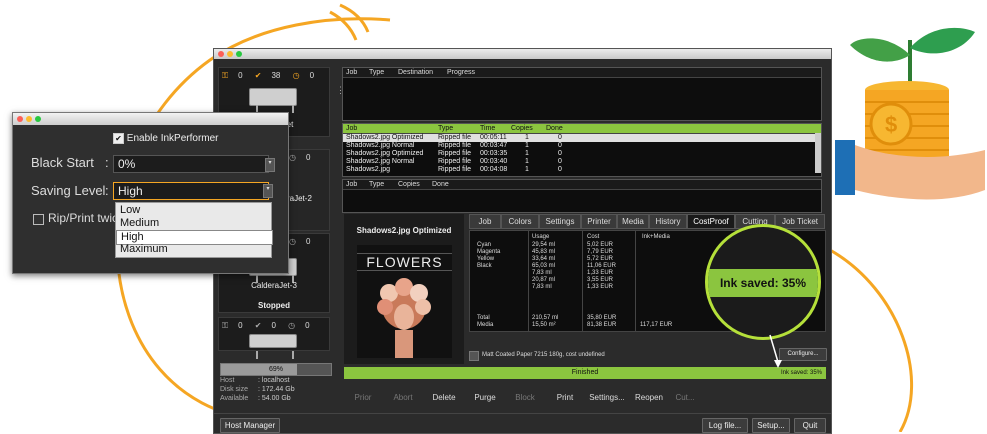 The width and height of the screenshot is (987, 434). Describe the element at coordinates (545, 318) in the screenshot. I see `total-usage: 210,57 ml` at that location.